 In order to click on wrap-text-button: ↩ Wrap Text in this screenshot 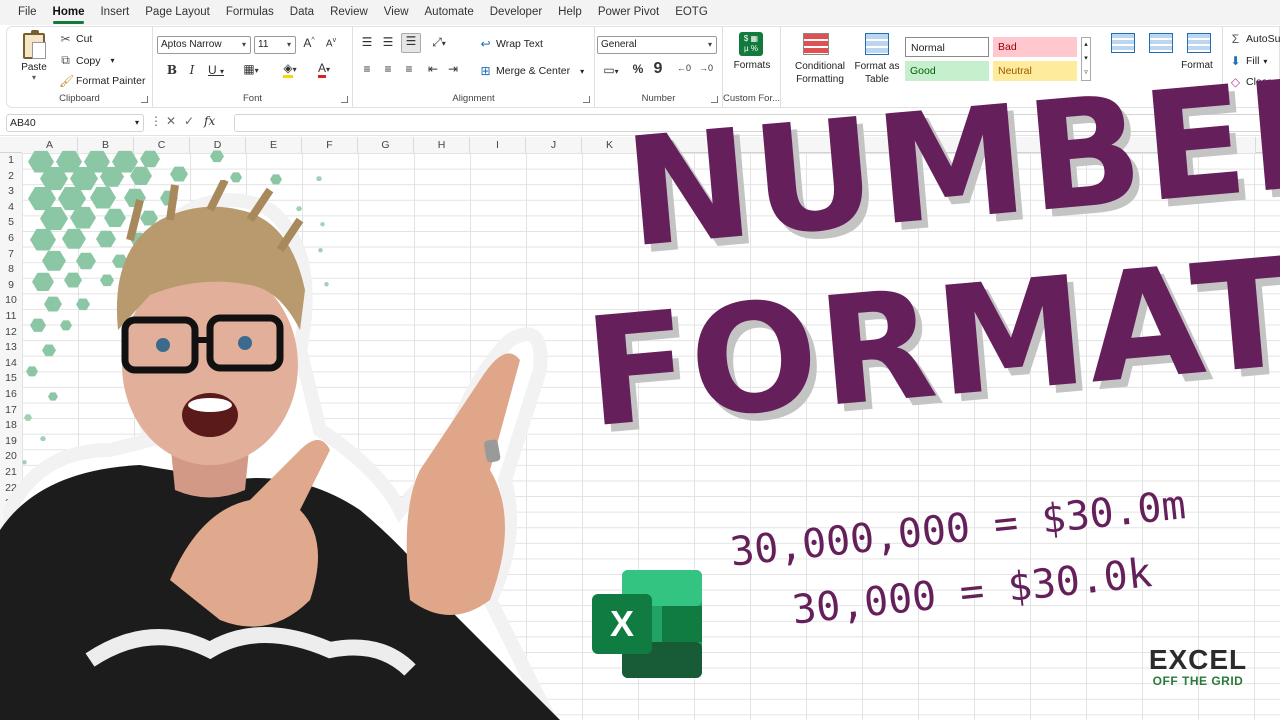, I will do `click(511, 44)`.